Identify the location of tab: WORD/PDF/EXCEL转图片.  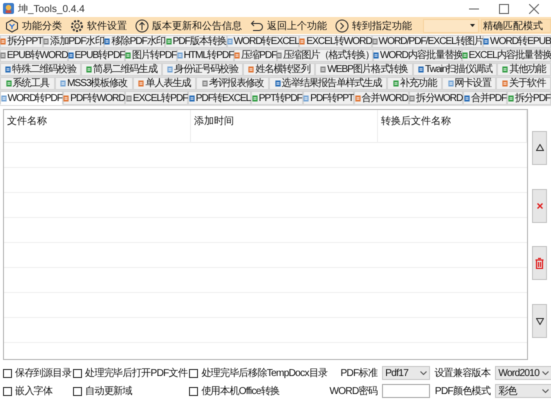
(427, 41).